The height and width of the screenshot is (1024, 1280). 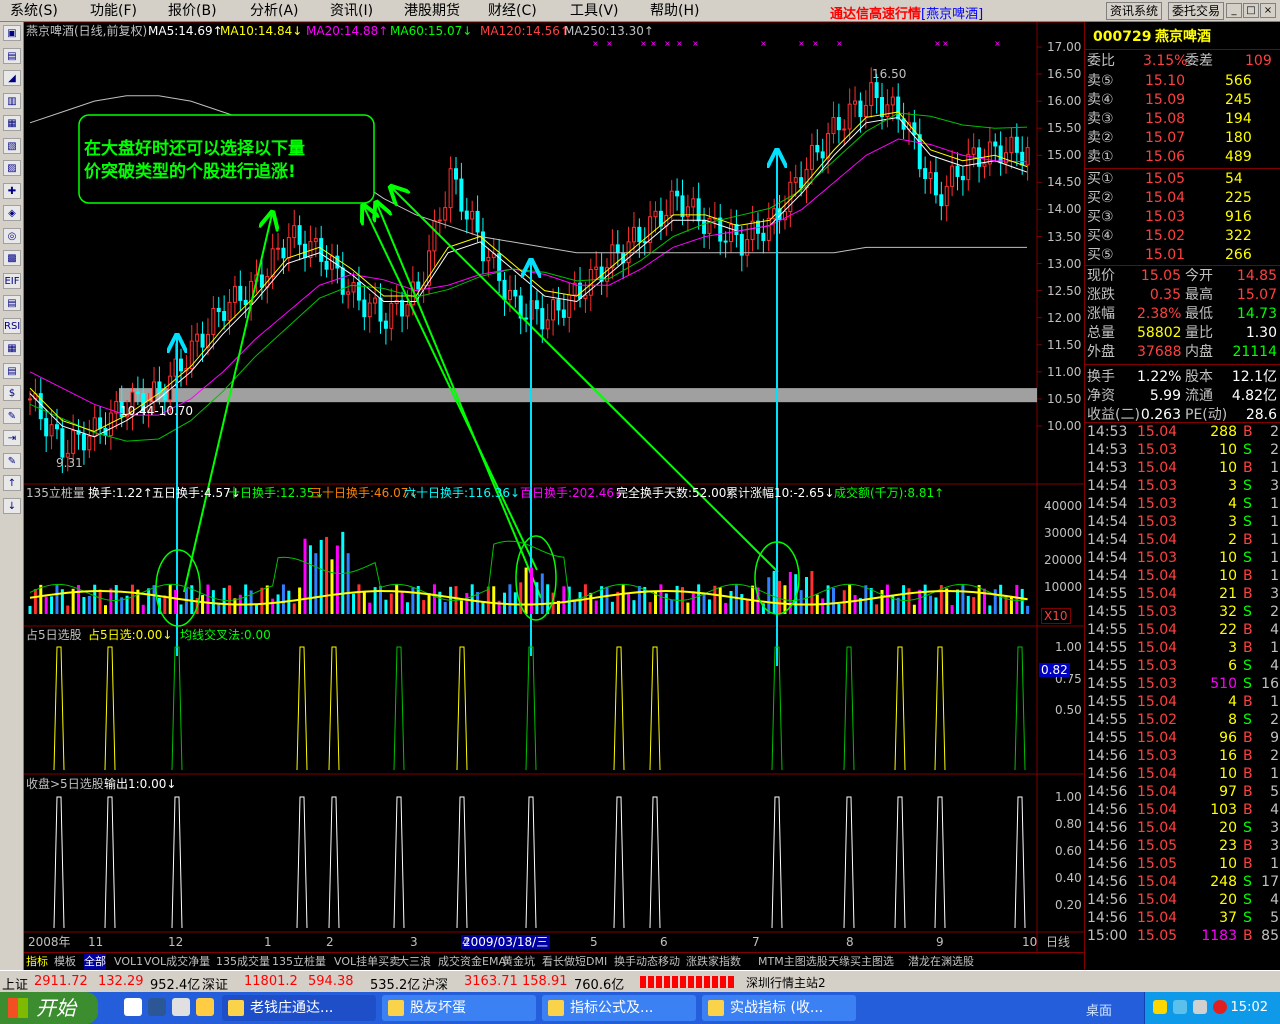 I want to click on menu-item-6: 财经(C), so click(x=512, y=11).